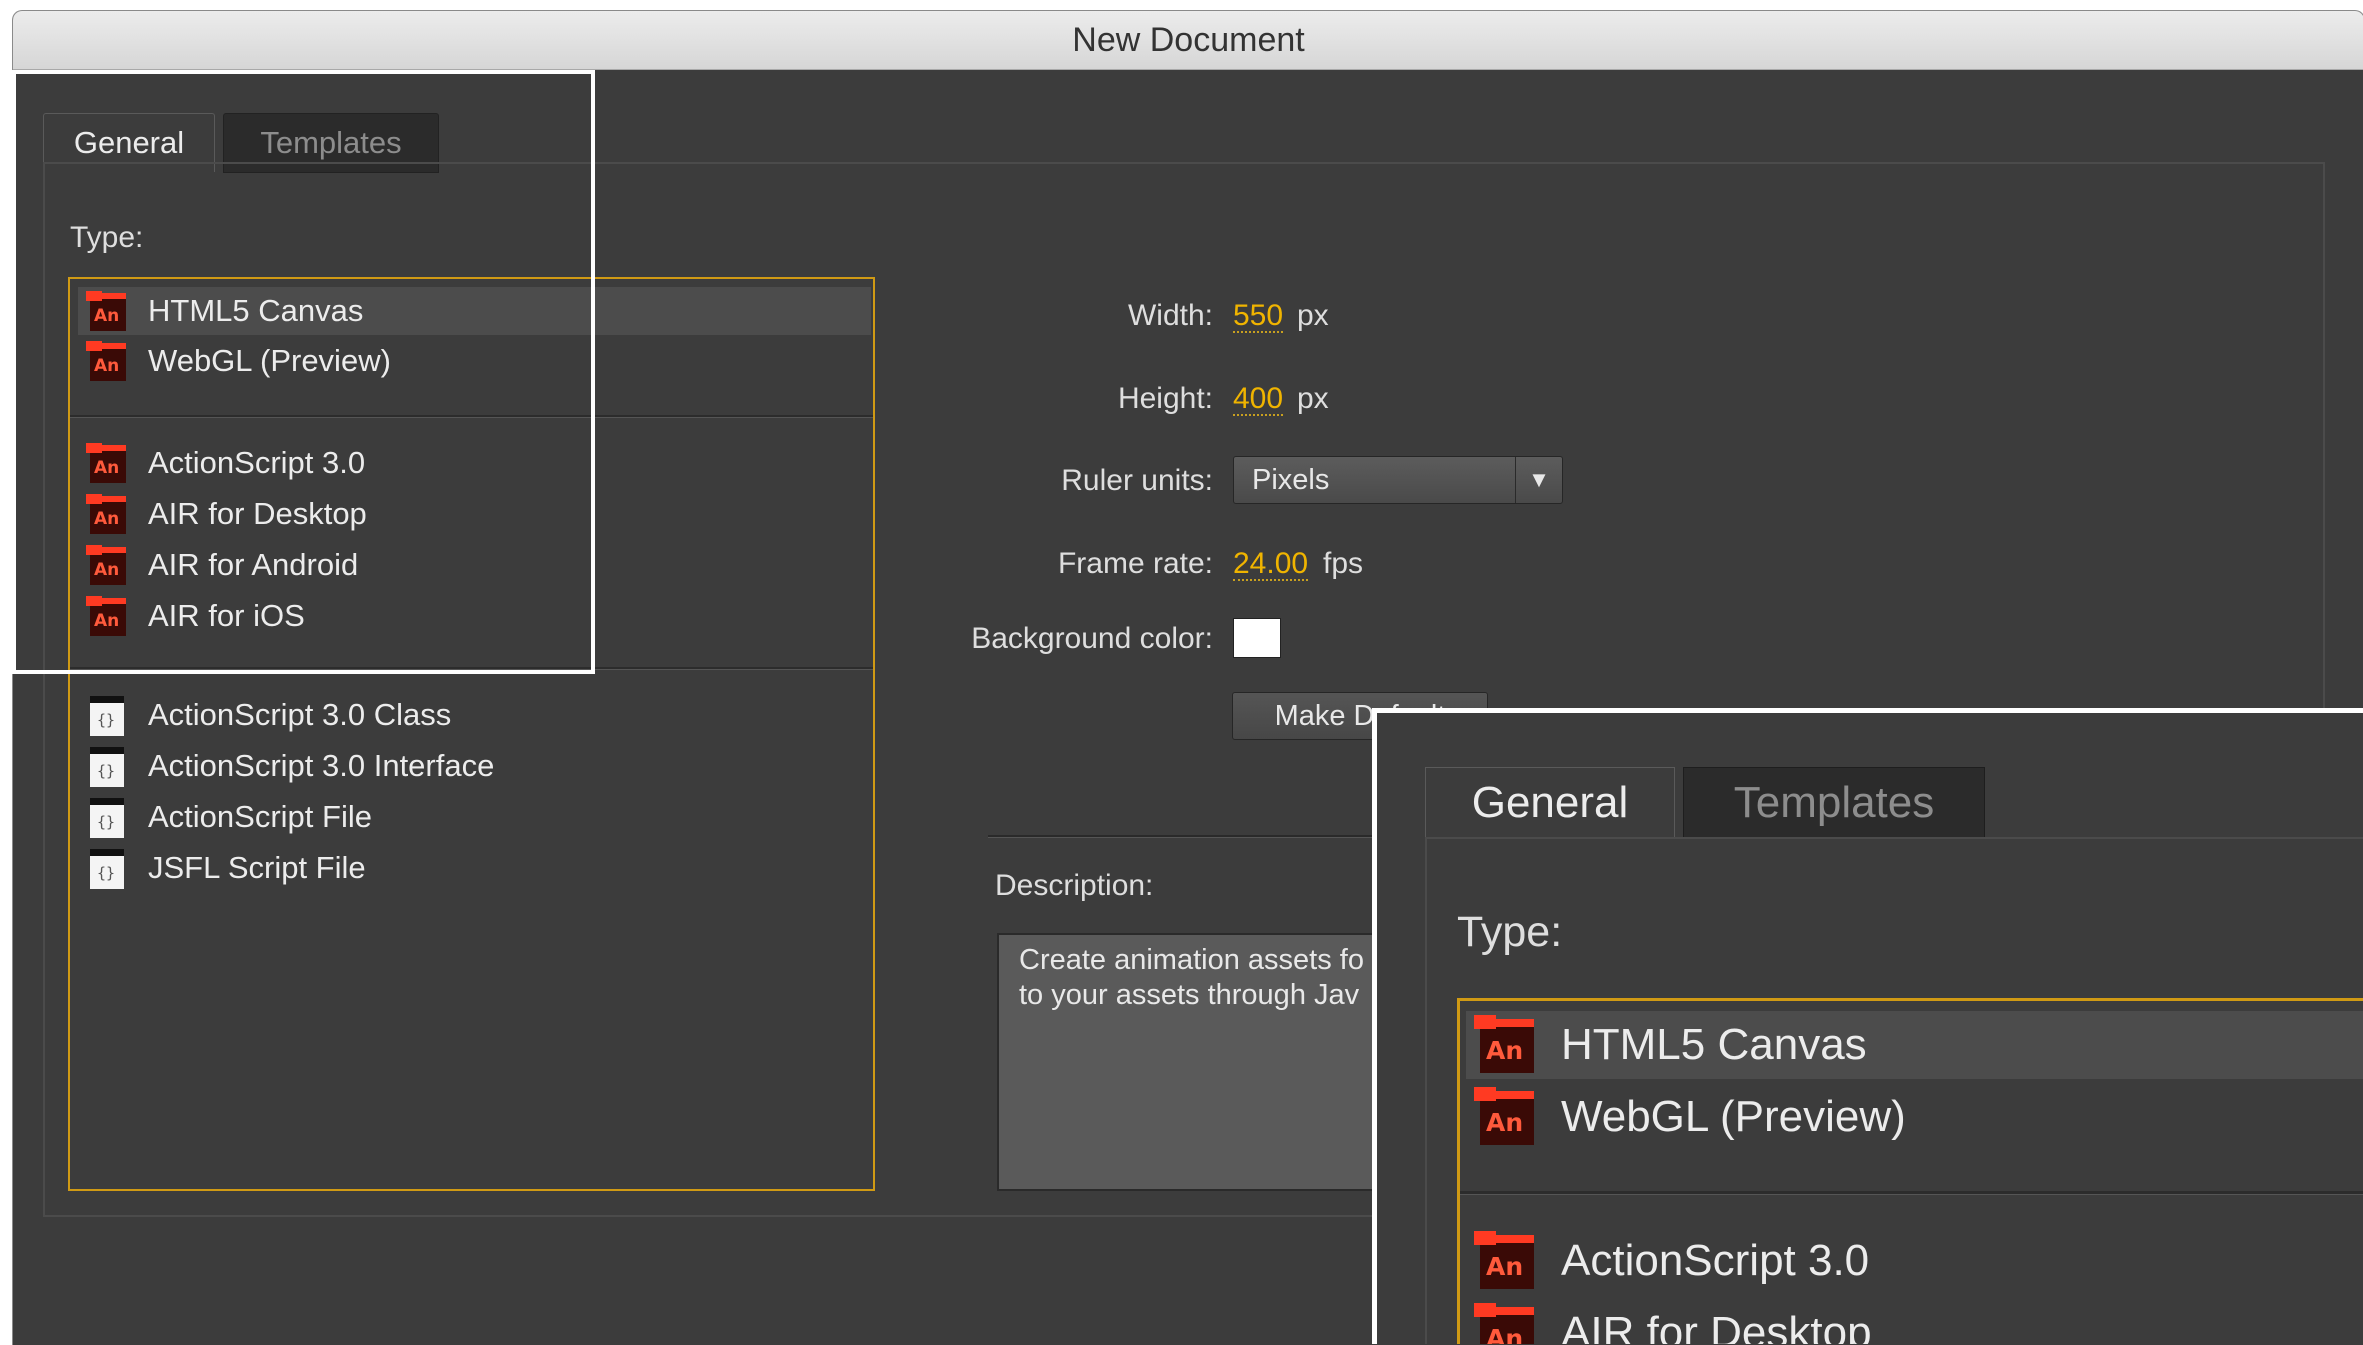 Image resolution: width=2363 pixels, height=1345 pixels. Describe the element at coordinates (1911, 1193) in the screenshot. I see `list-divider` at that location.